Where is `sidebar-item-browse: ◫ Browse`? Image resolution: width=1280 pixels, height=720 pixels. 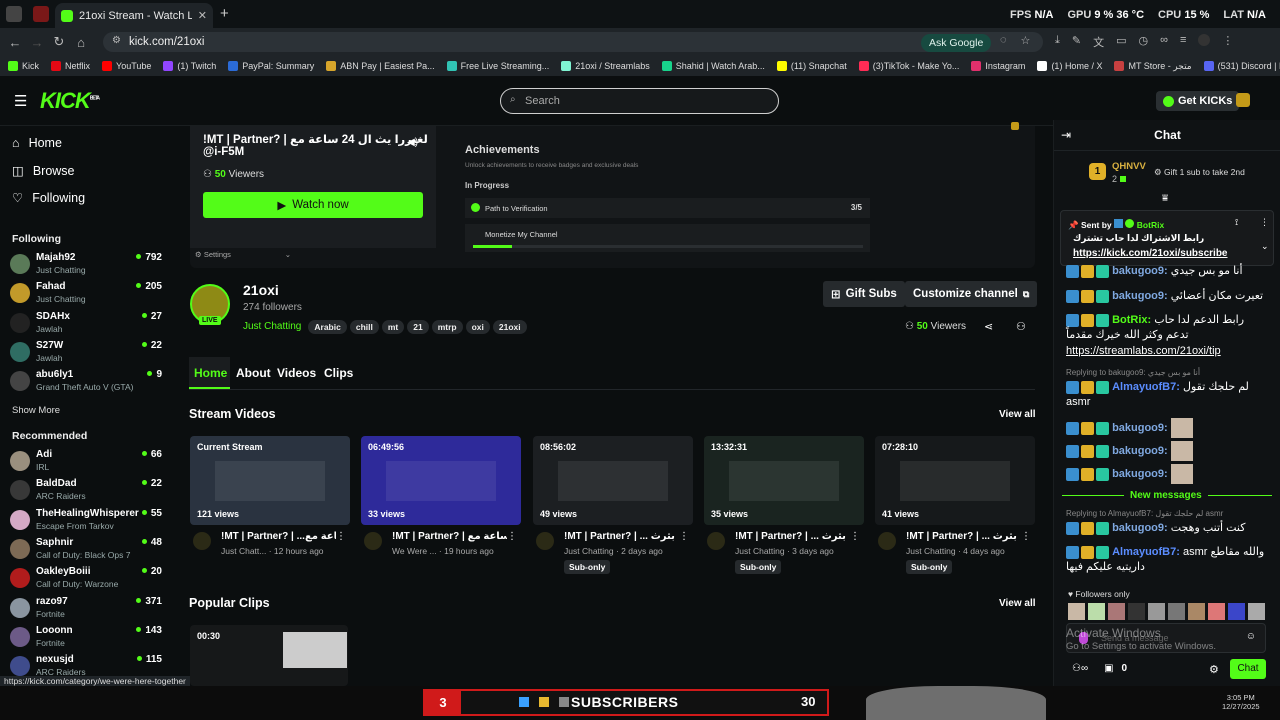 sidebar-item-browse: ◫ Browse is located at coordinates (43, 171).